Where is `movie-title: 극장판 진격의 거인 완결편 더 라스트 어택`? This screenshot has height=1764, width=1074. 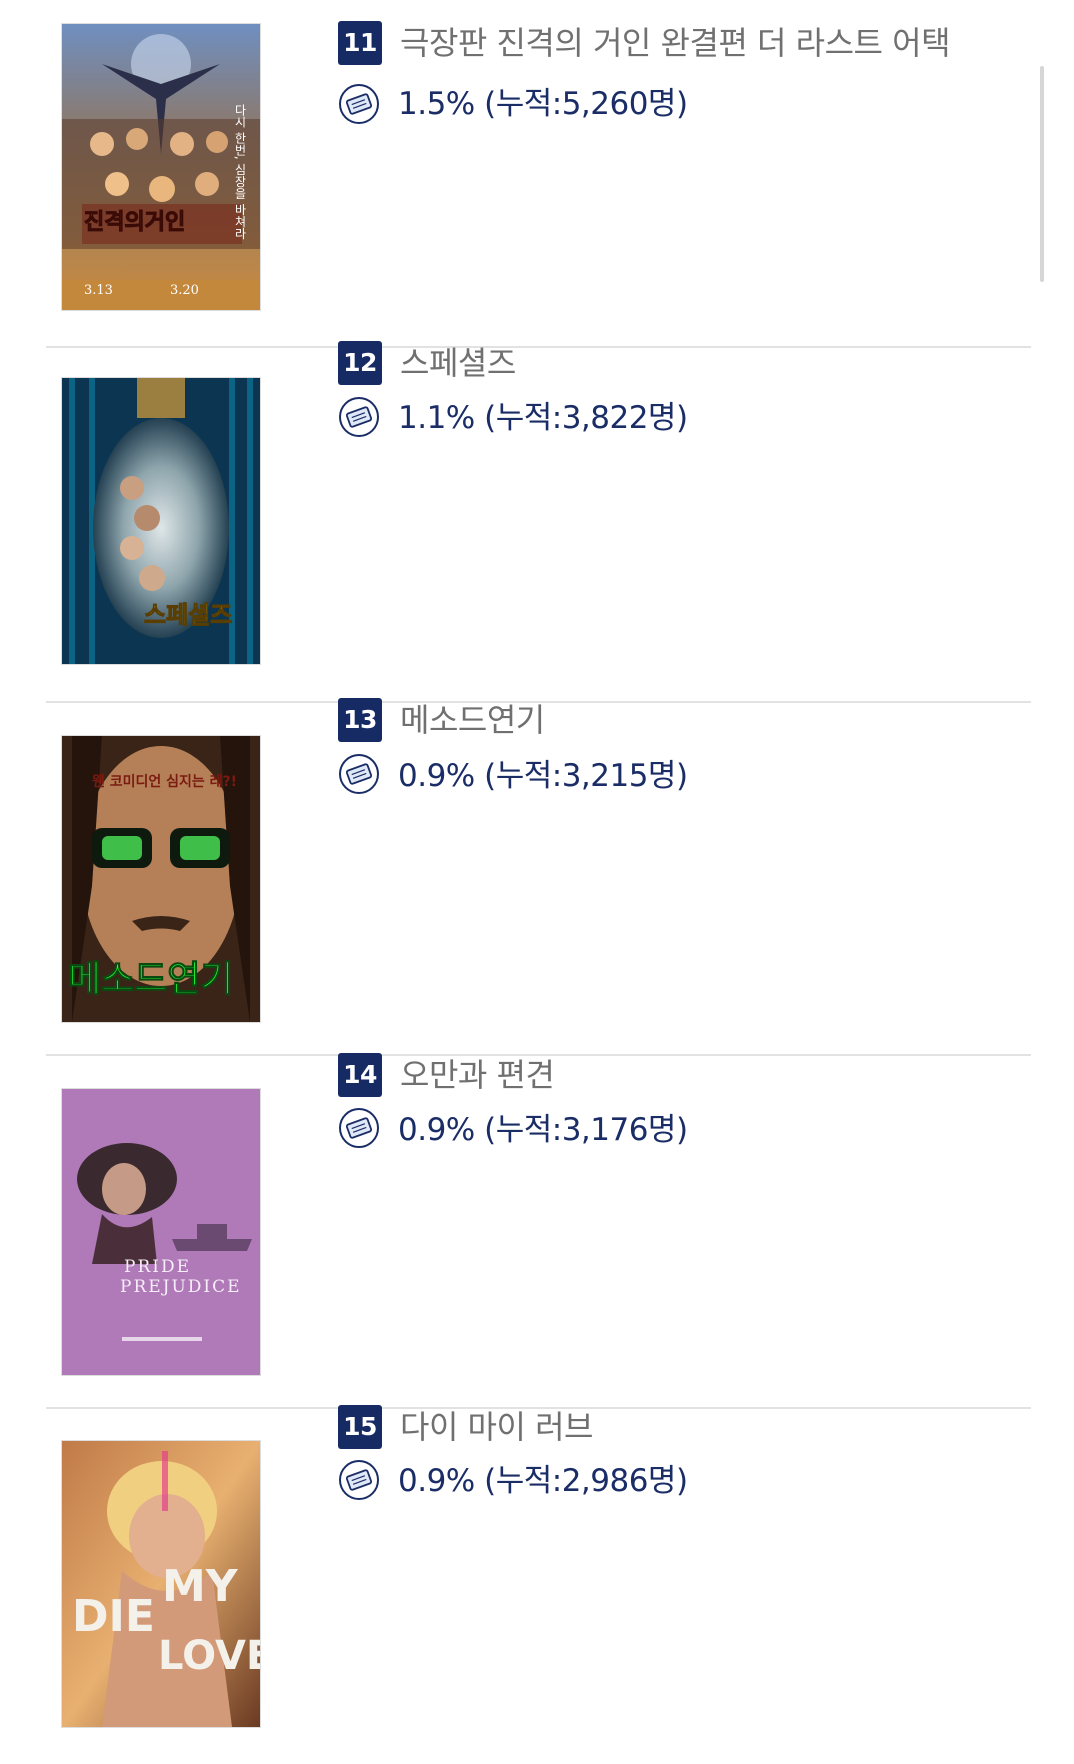
movie-title: 극장판 진격의 거인 완결편 더 라스트 어택 is located at coordinates (675, 43).